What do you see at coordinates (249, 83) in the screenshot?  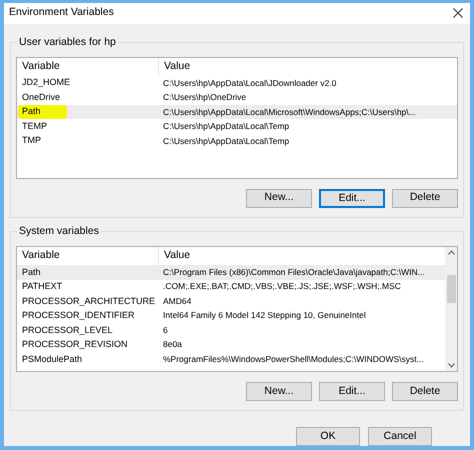 I see `variable-value: C:\Users\hp\AppData\Local\JDownloader v2.0` at bounding box center [249, 83].